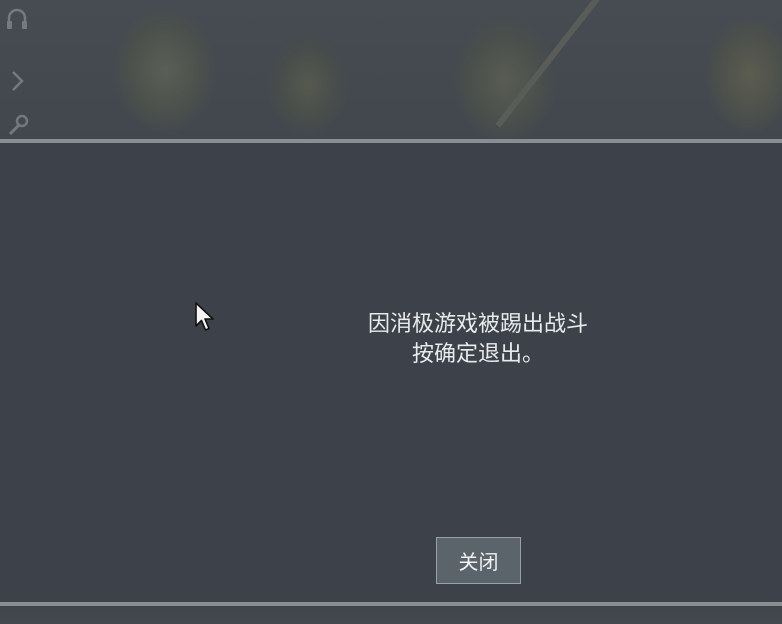 The width and height of the screenshot is (782, 624). What do you see at coordinates (478, 560) in the screenshot?
I see `close-button: 关闭` at bounding box center [478, 560].